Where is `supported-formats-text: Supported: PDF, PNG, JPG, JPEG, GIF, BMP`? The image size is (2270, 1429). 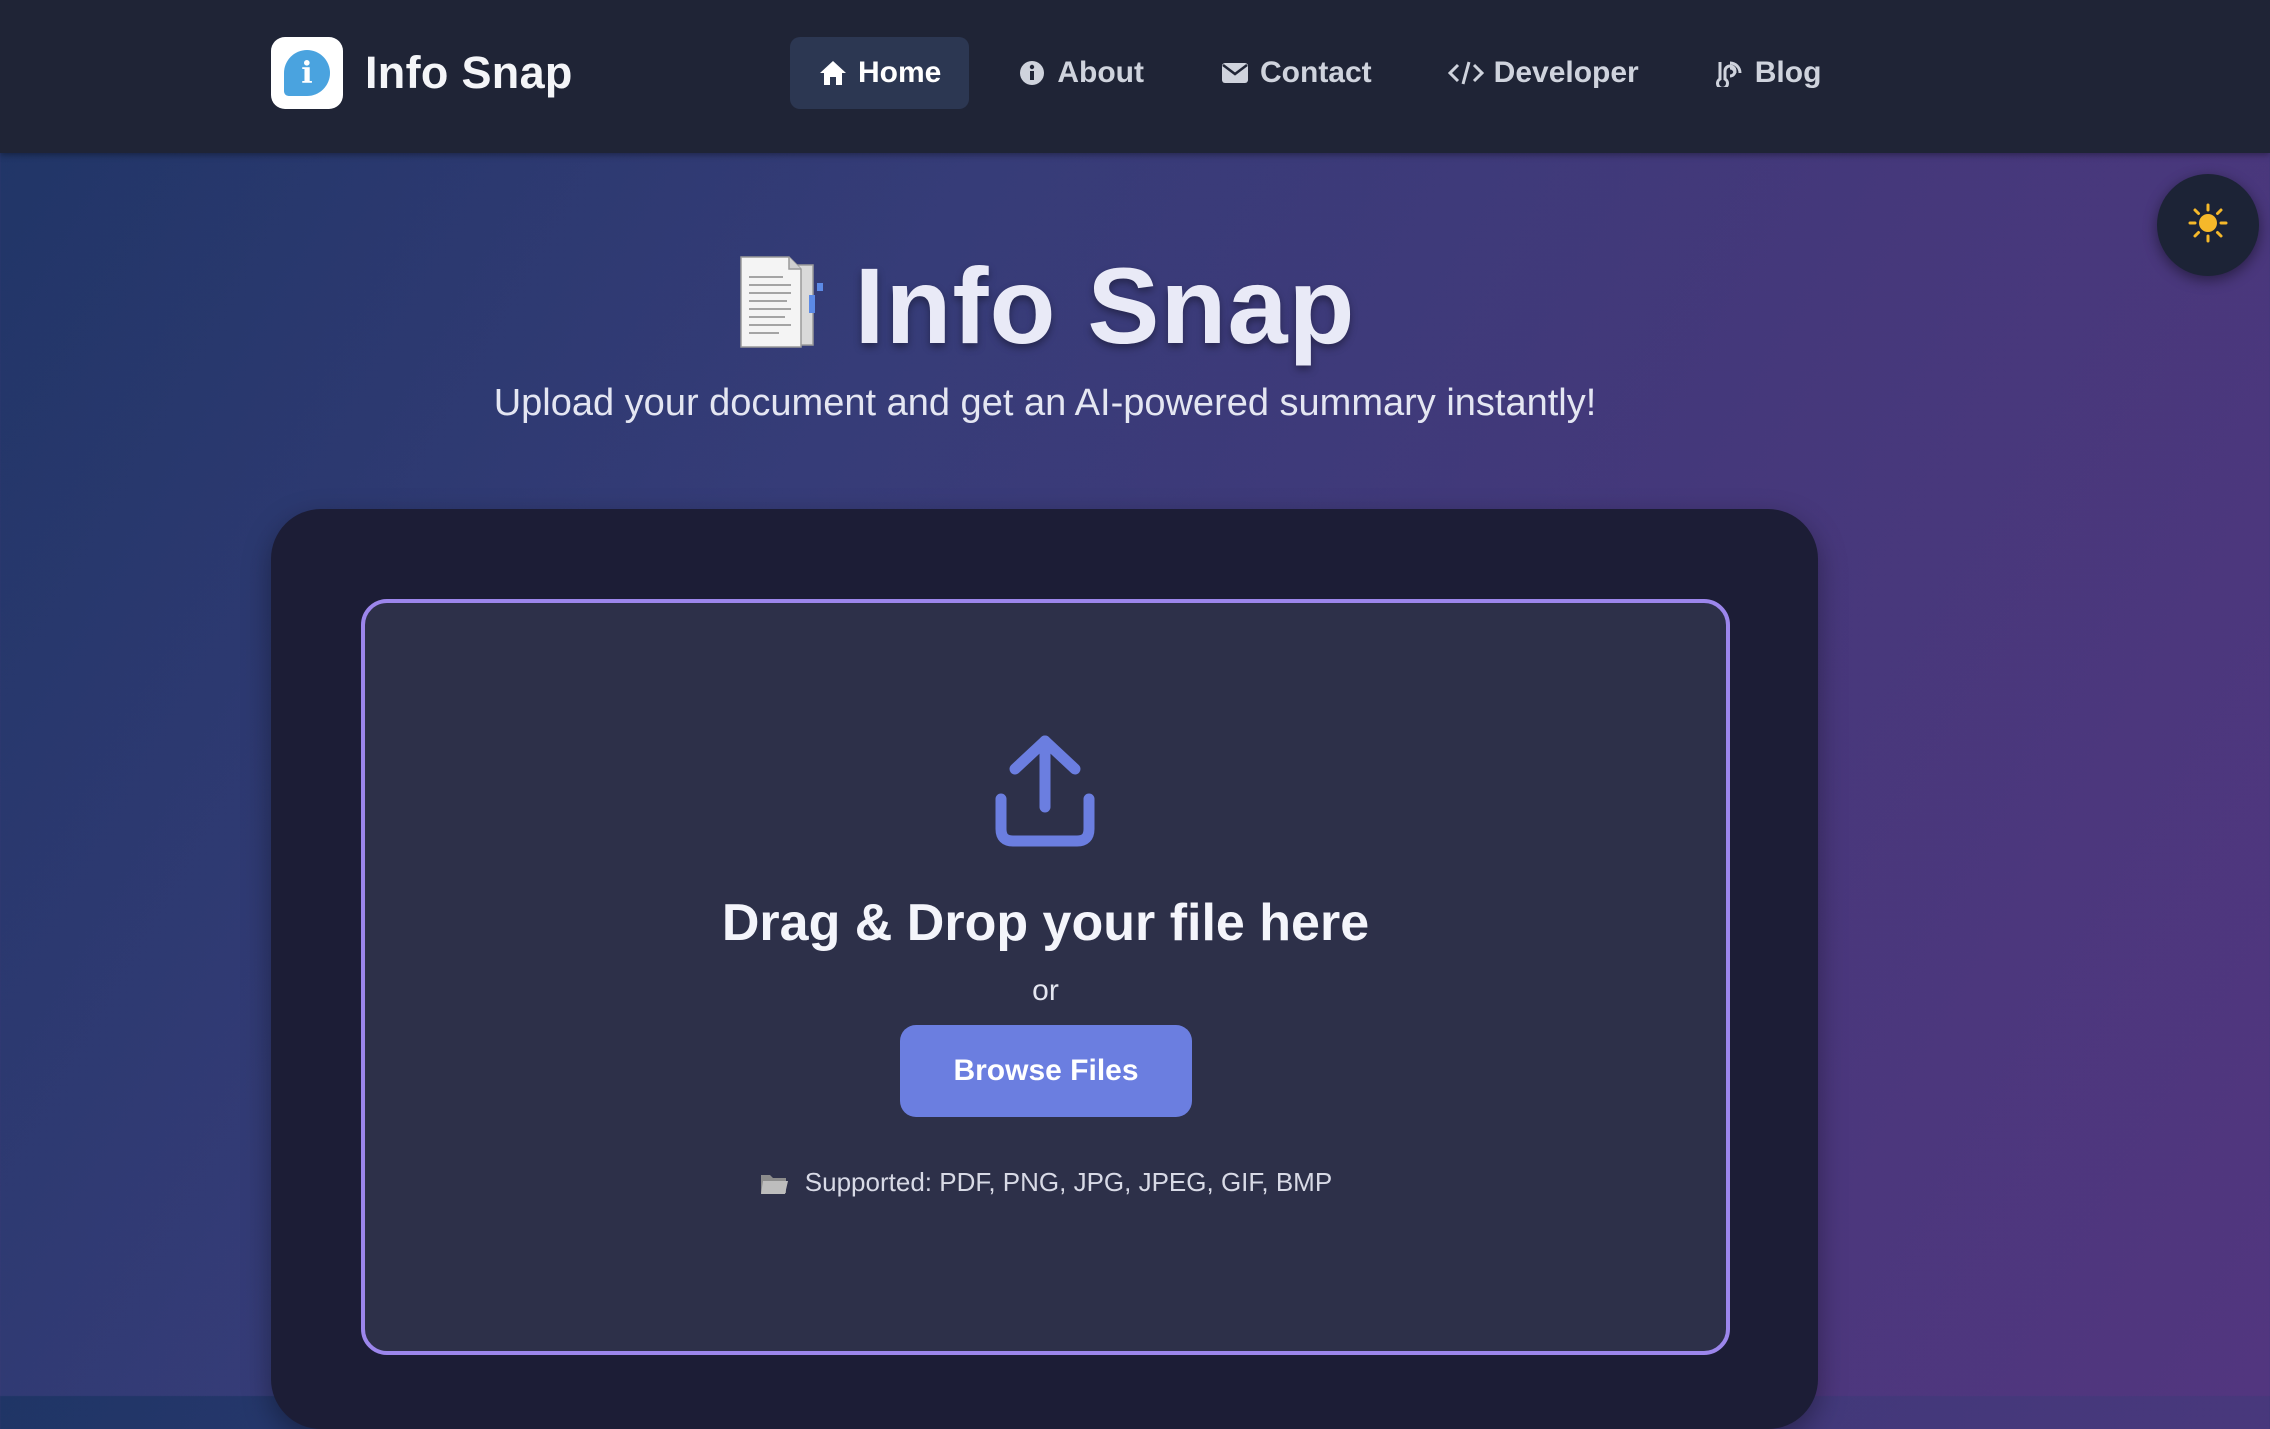 supported-formats-text: Supported: PDF, PNG, JPG, JPEG, GIF, BMP is located at coordinates (1068, 1182).